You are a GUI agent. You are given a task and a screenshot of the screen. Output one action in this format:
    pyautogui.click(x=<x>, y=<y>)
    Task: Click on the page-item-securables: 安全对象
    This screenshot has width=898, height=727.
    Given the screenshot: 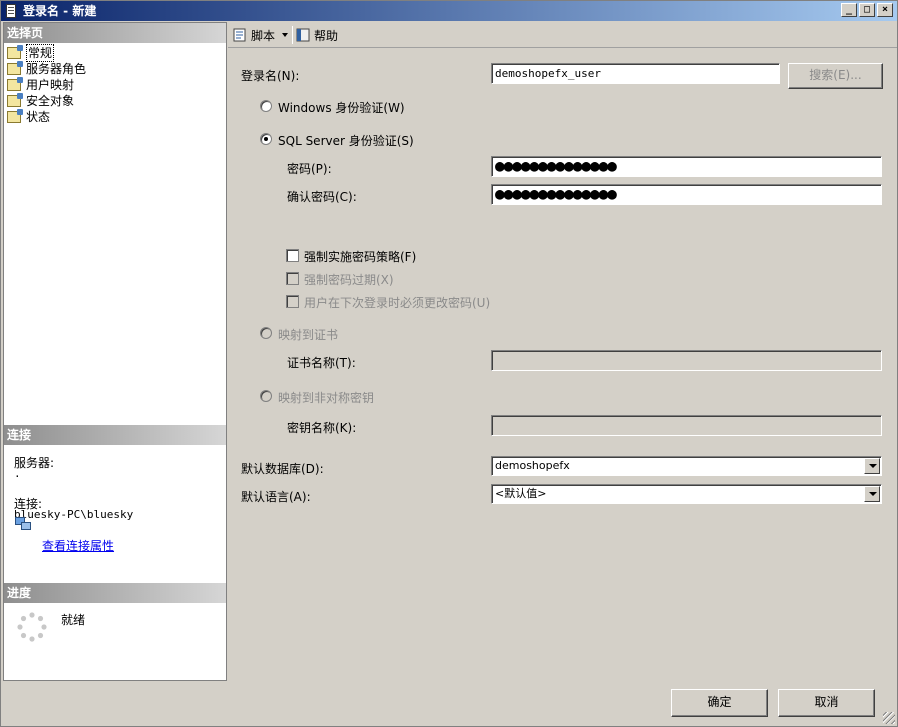 What is the action you would take?
    pyautogui.click(x=46, y=101)
    